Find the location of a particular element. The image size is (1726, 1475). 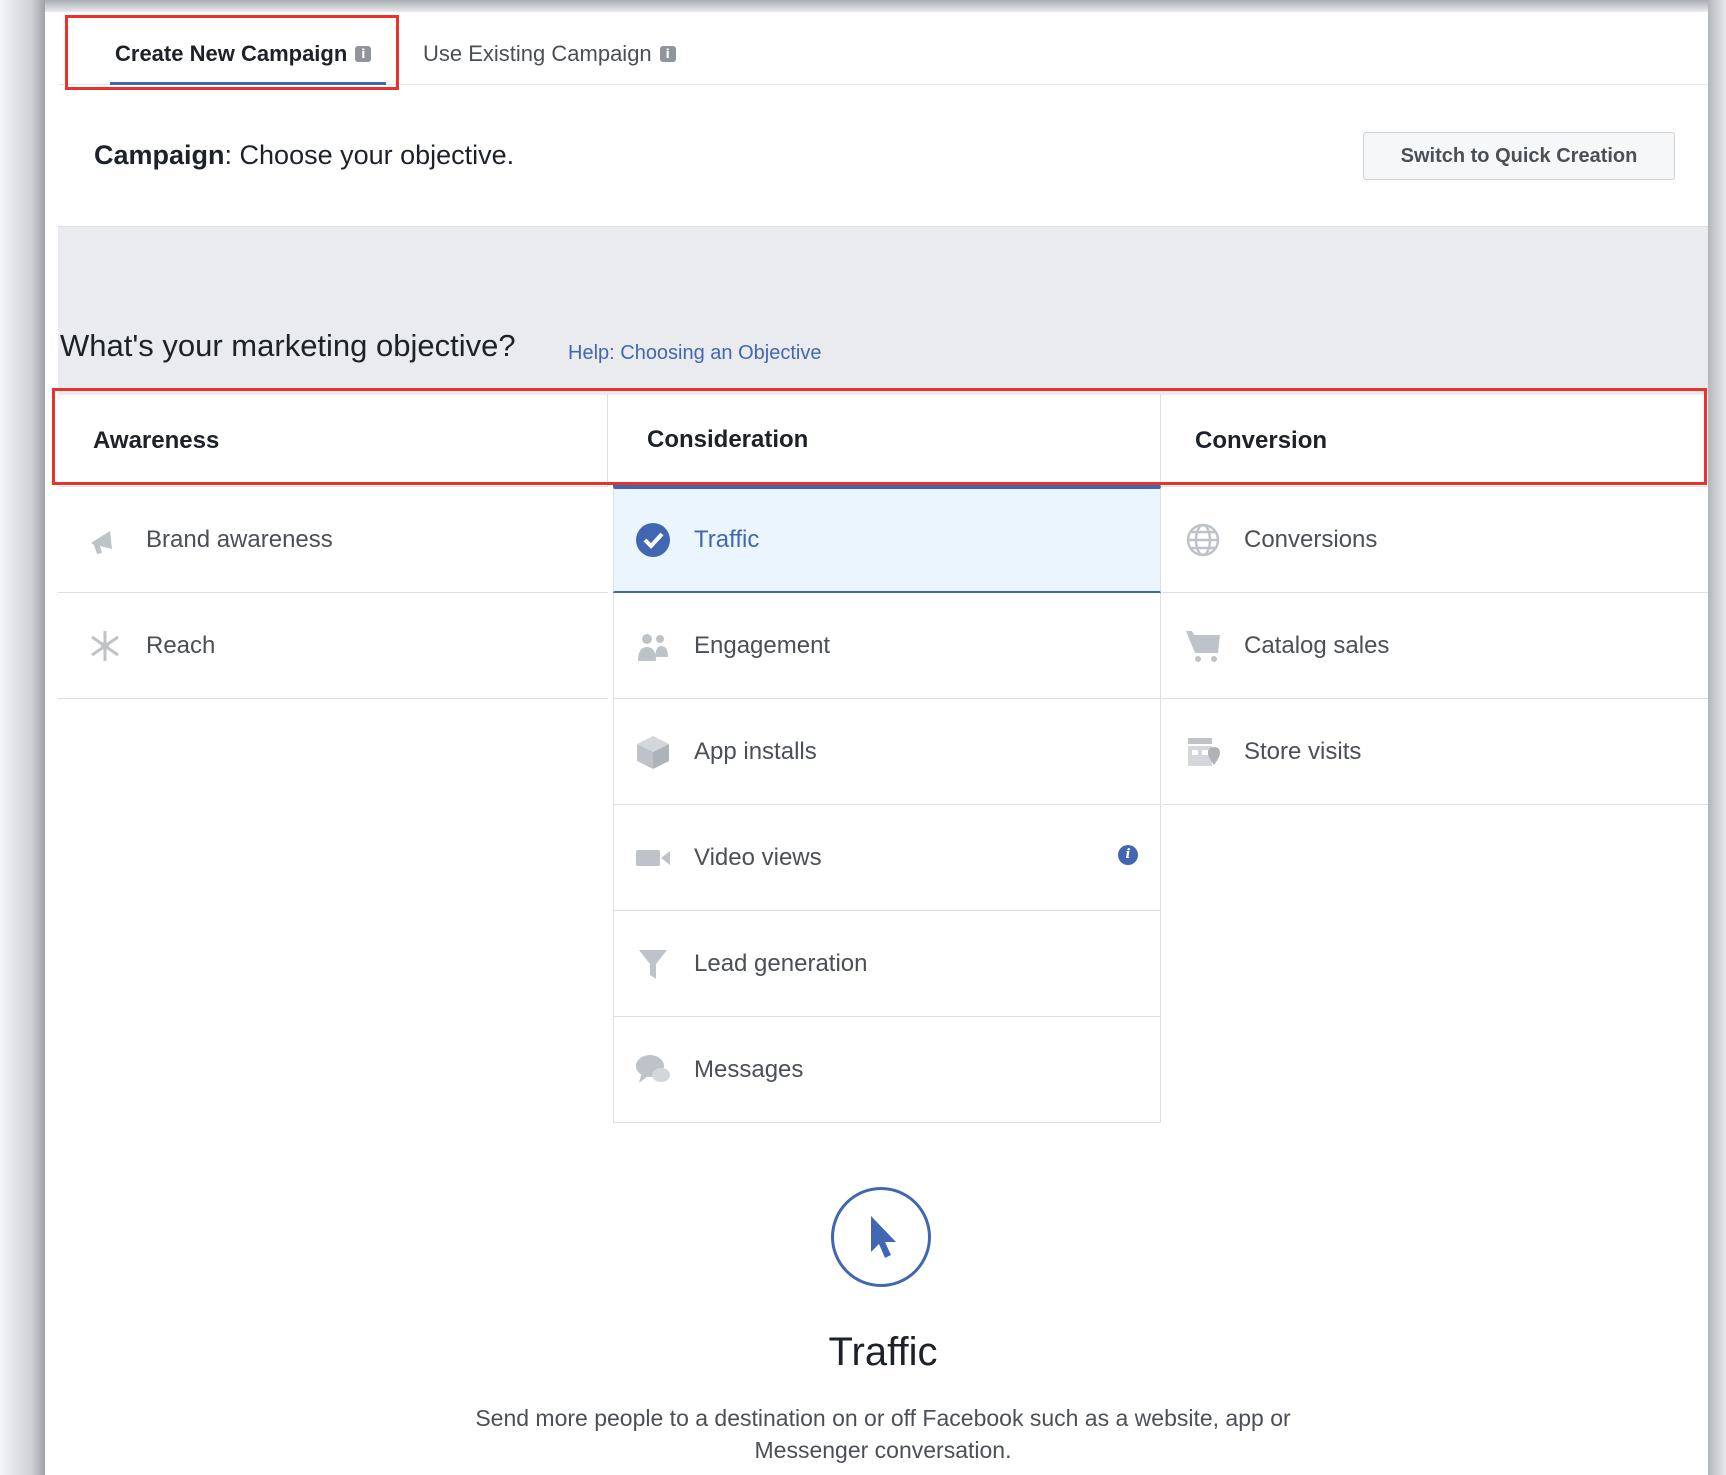

campaign-text: : Choose your objective. is located at coordinates (369, 155).